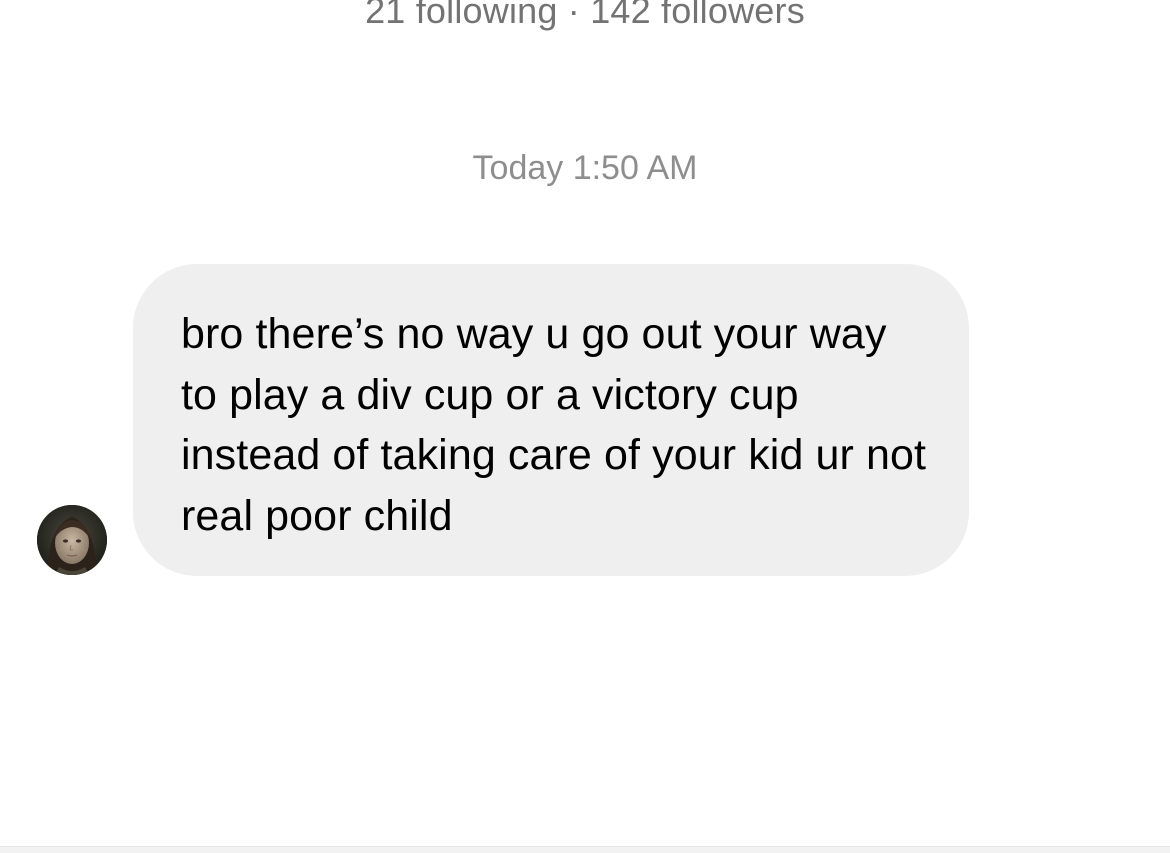 Image resolution: width=1170 pixels, height=853 pixels. What do you see at coordinates (585, 849) in the screenshot?
I see `composer-divider` at bounding box center [585, 849].